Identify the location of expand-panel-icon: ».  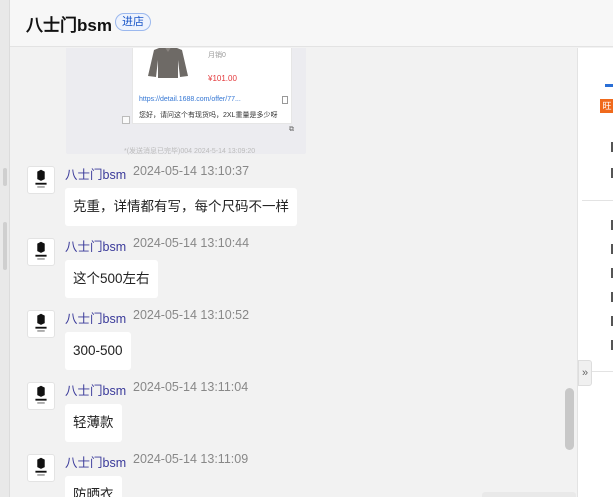
(585, 373).